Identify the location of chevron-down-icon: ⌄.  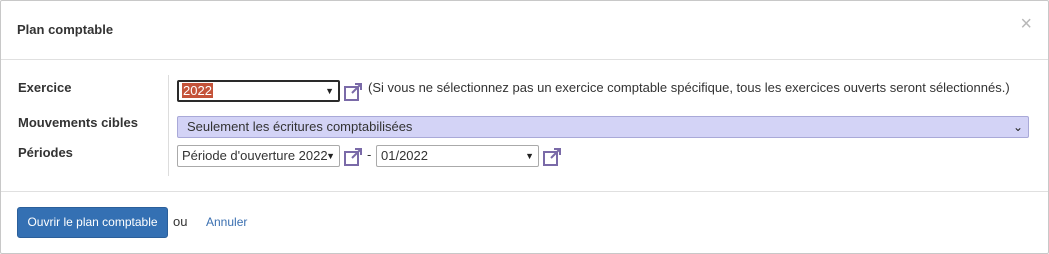
(1017, 127).